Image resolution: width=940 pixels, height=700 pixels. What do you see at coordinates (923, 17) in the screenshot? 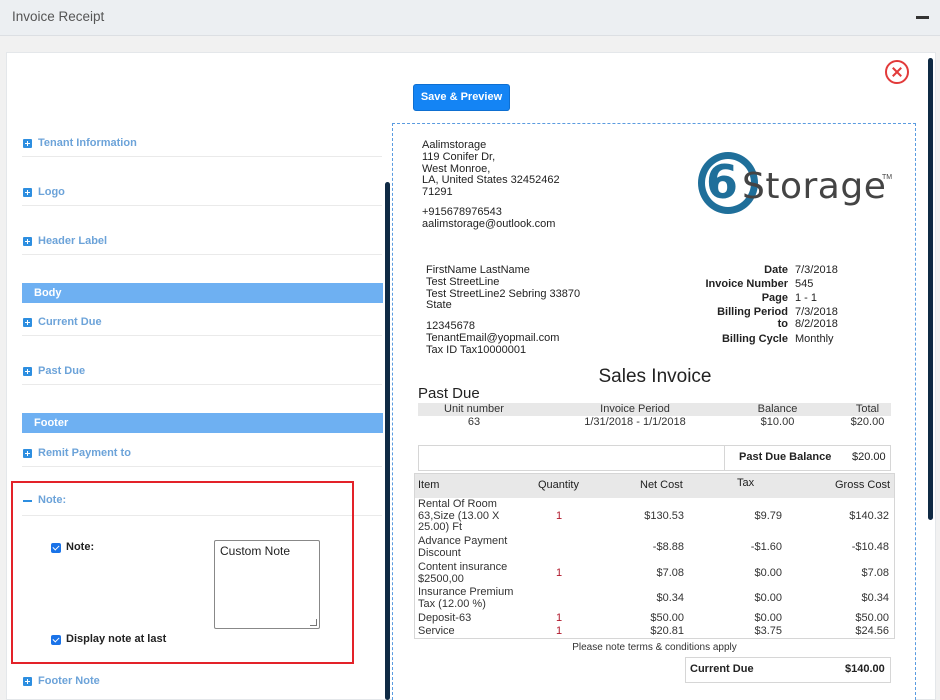
I see `minimize-icon` at bounding box center [923, 17].